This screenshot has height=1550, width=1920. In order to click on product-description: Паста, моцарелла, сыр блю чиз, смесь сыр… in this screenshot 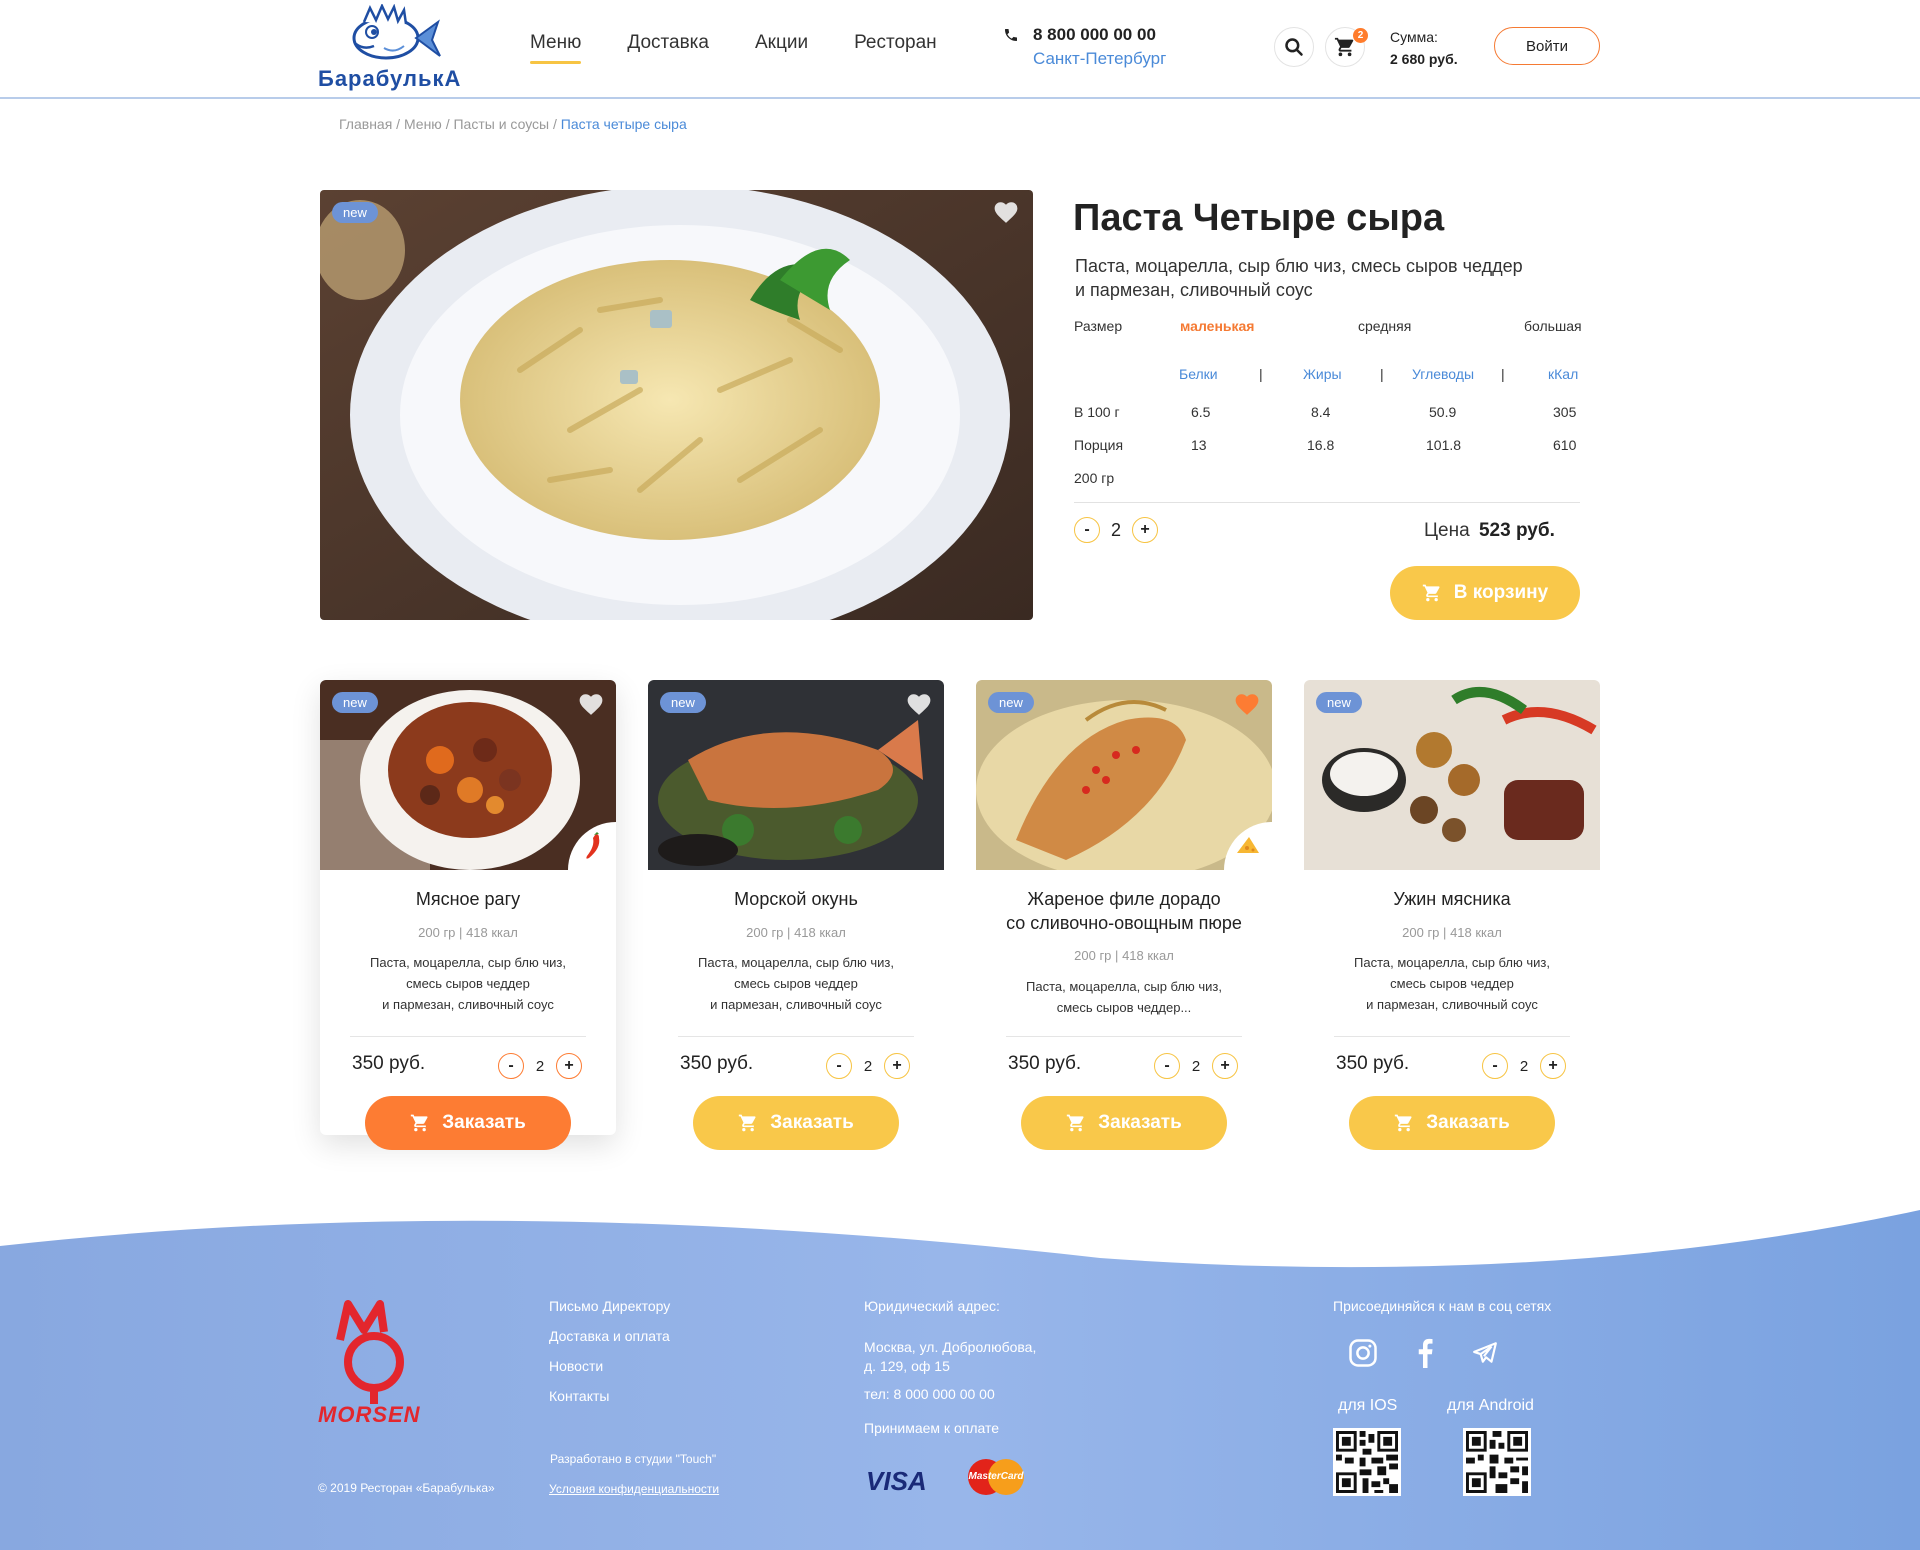, I will do `click(1299, 278)`.